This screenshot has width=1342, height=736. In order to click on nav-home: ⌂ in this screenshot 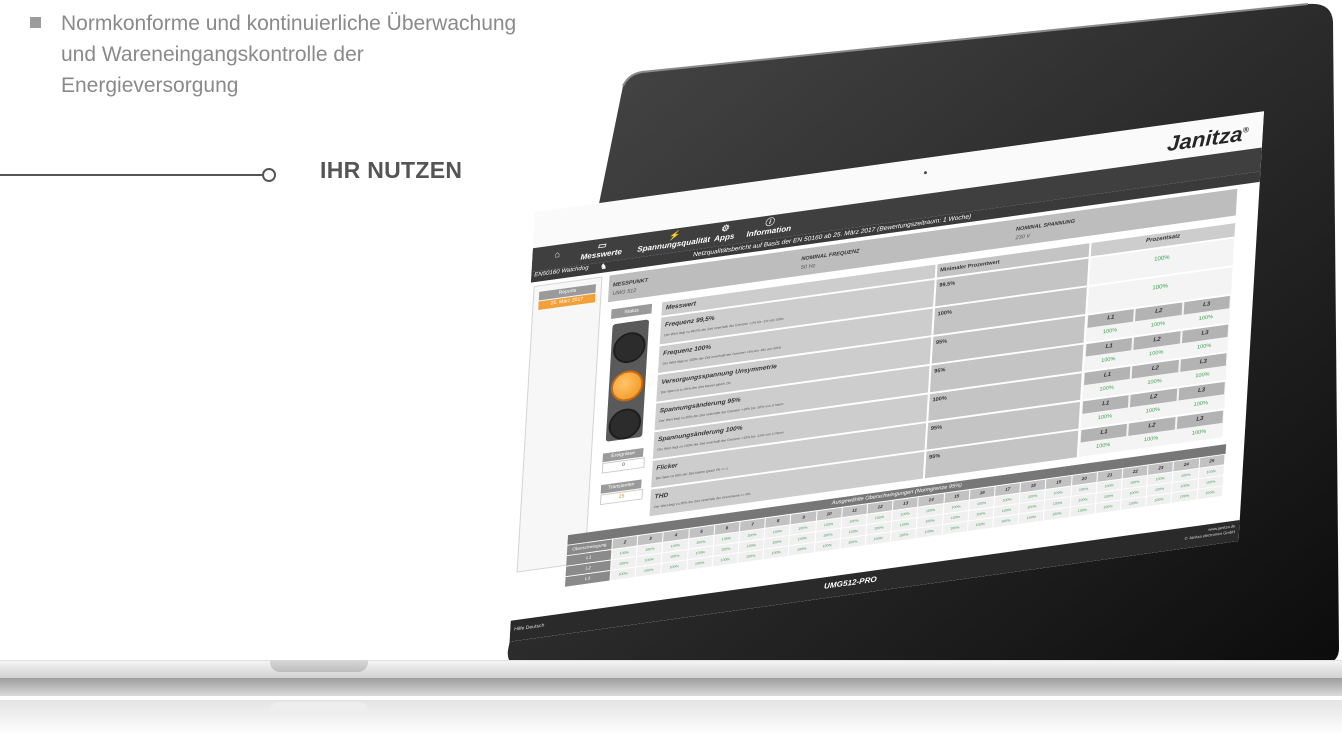, I will do `click(557, 254)`.